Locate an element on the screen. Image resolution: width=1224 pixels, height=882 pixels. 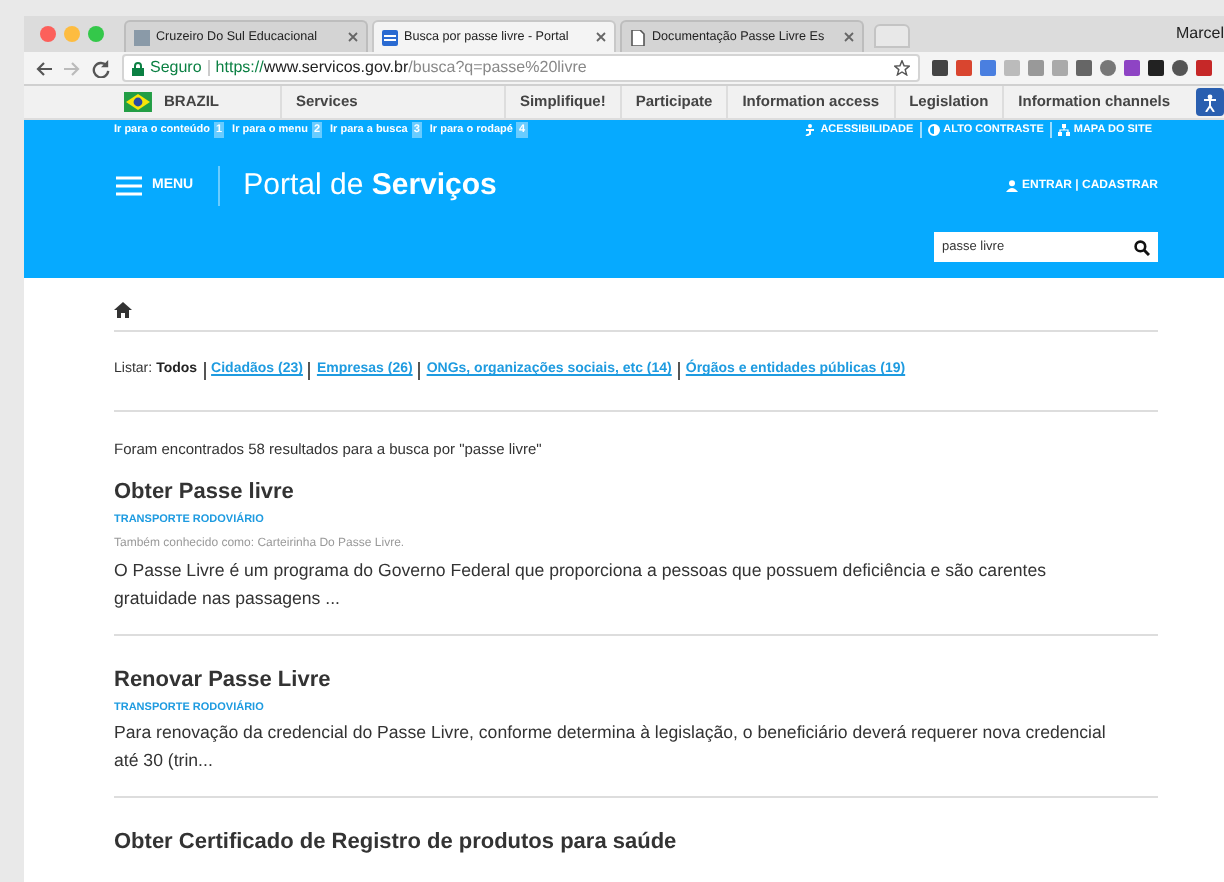
url-text: Seguro https://www.servicos.gov.br/busca?q=passe%20livre is located at coordinates (368, 68).